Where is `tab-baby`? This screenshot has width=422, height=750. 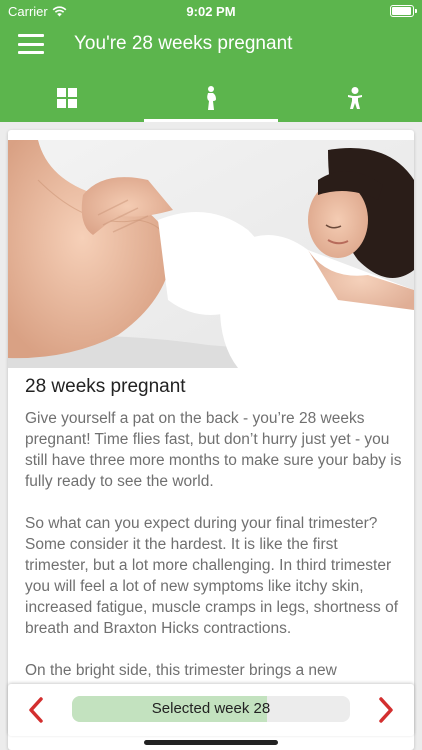
tab-baby is located at coordinates (355, 98).